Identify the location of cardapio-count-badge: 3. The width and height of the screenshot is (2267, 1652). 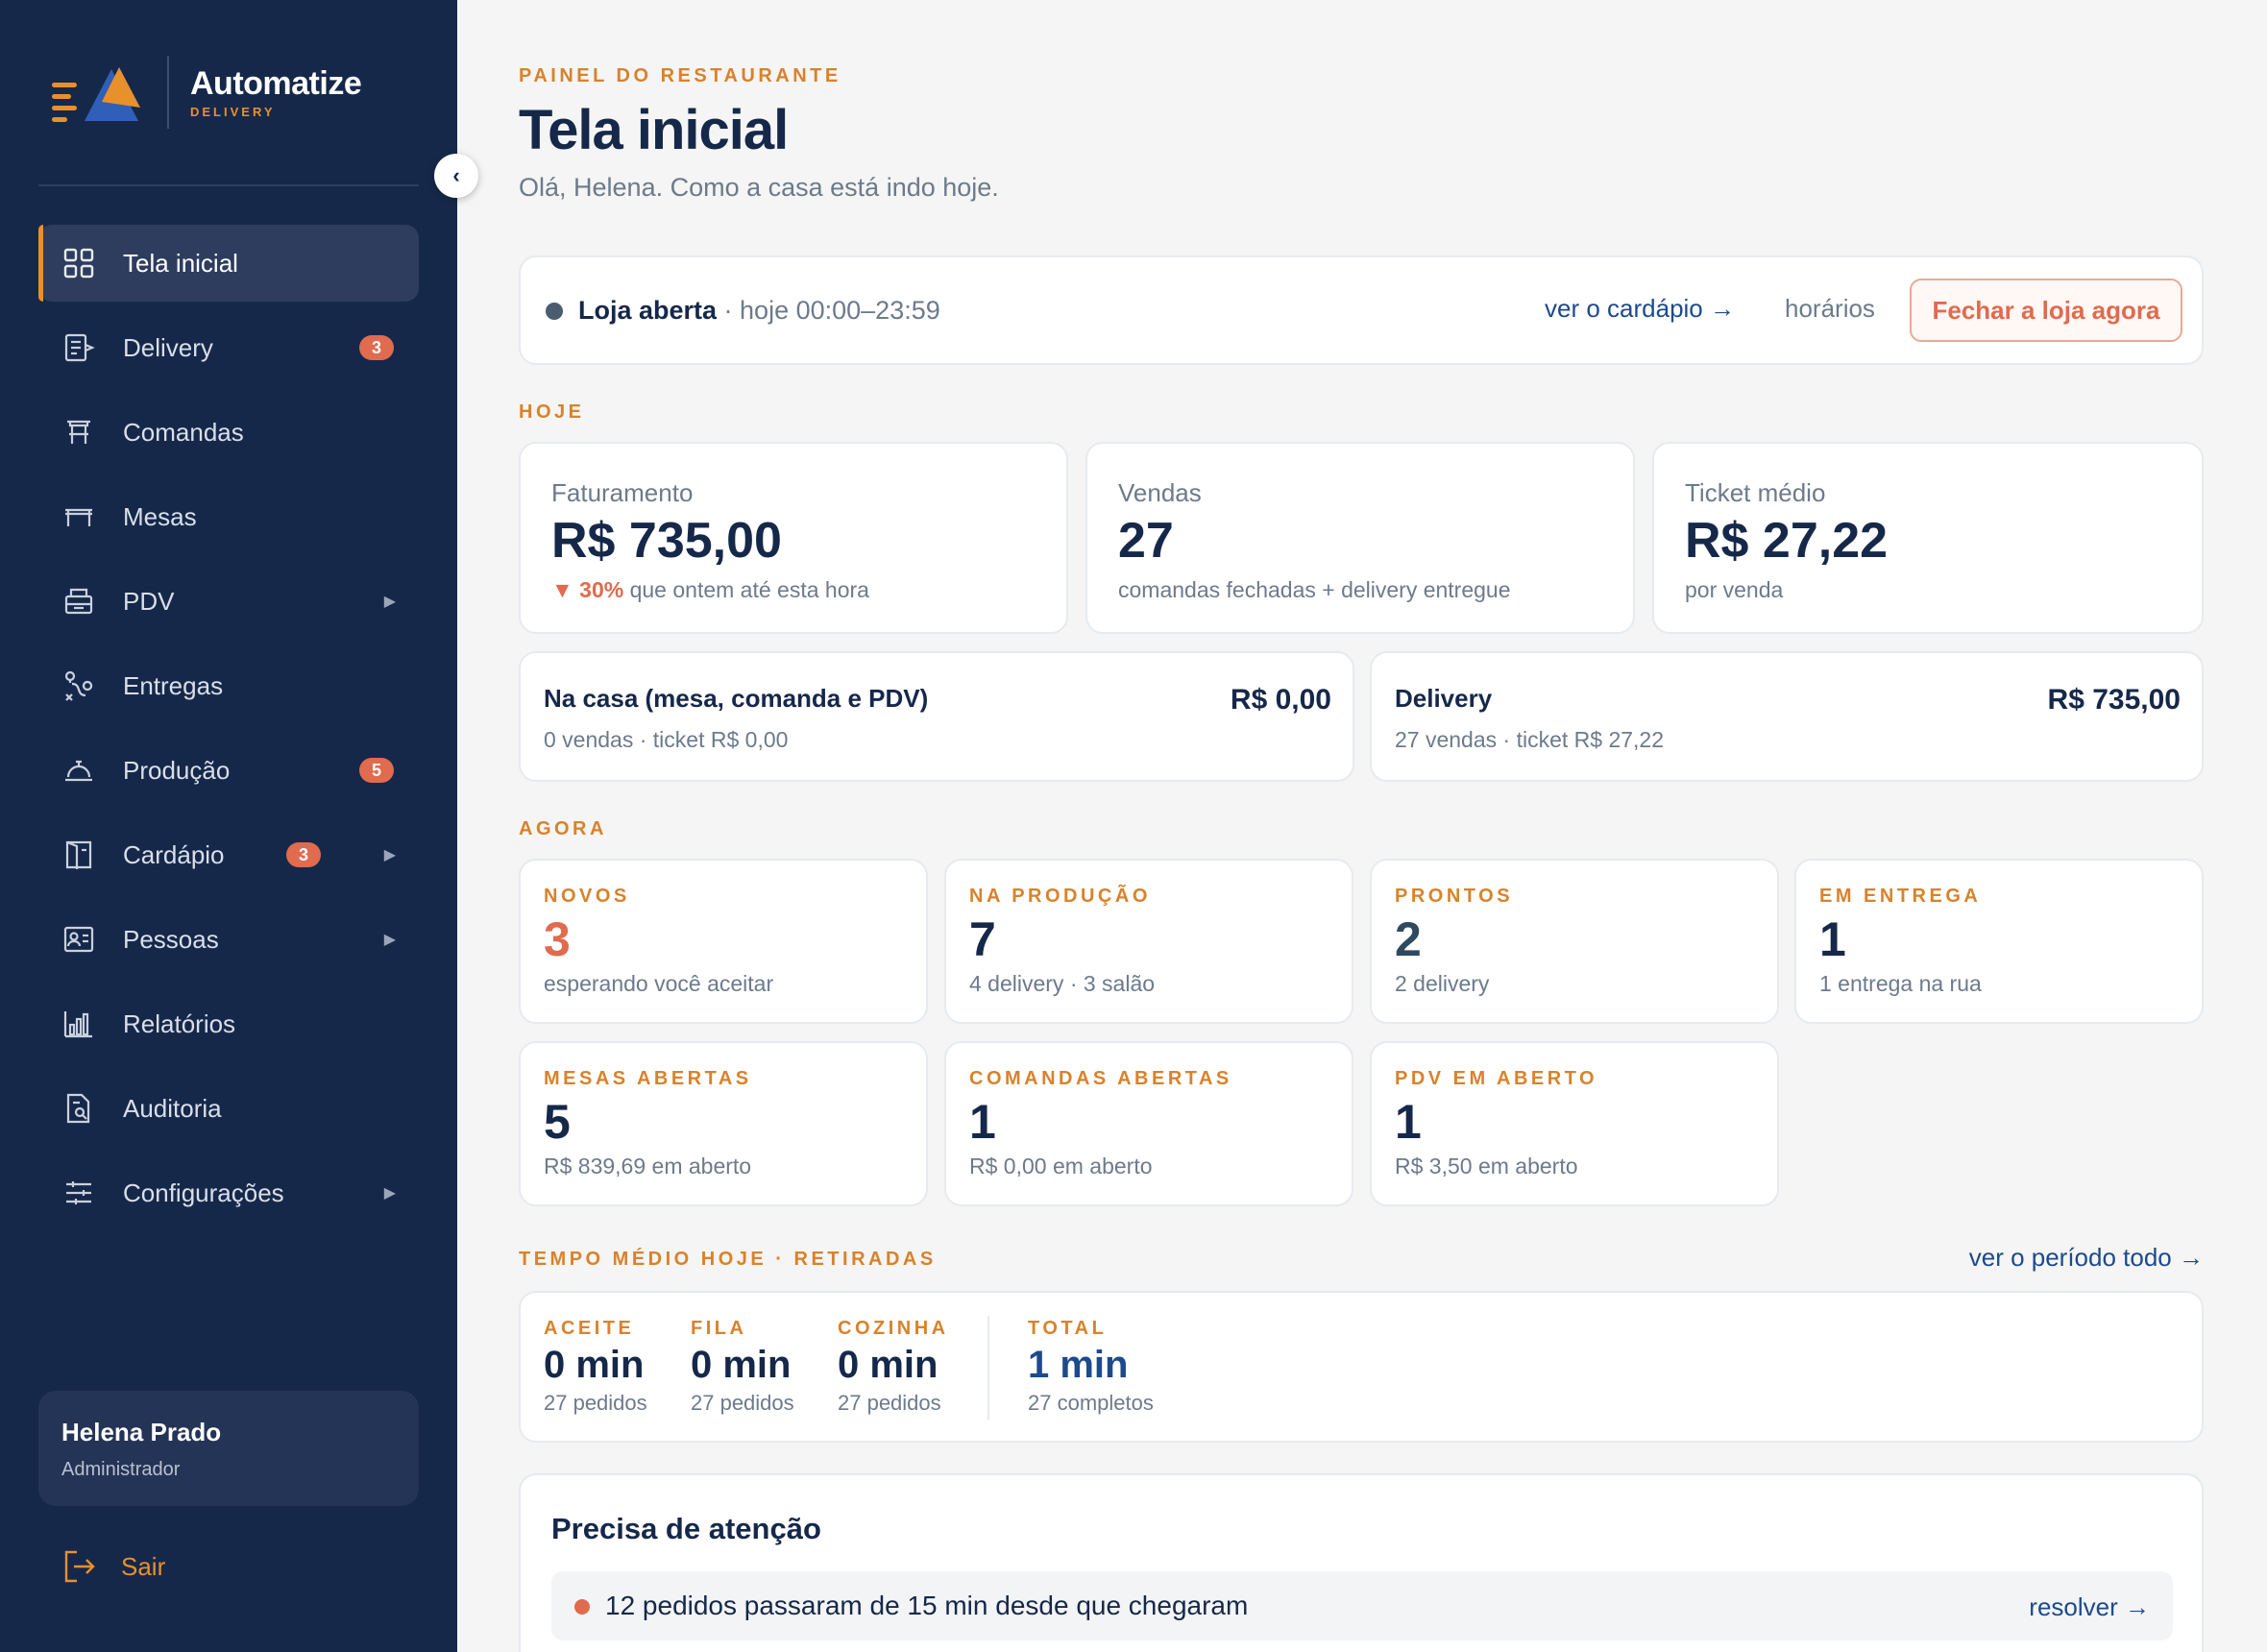
(303, 854).